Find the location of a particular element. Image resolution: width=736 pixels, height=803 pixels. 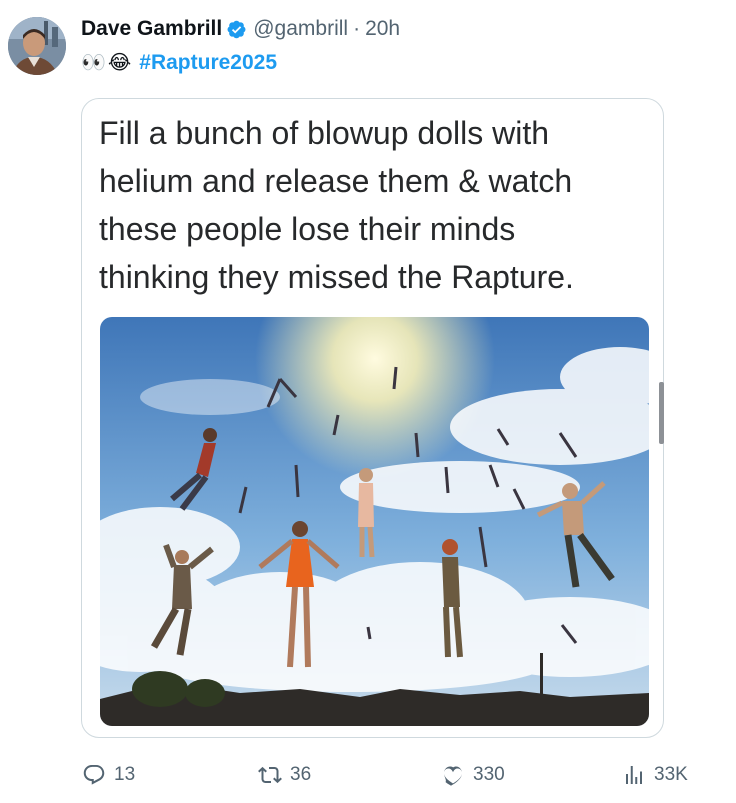

caption-line: Fill a bunch of blowup dolls with is located at coordinates (324, 133).